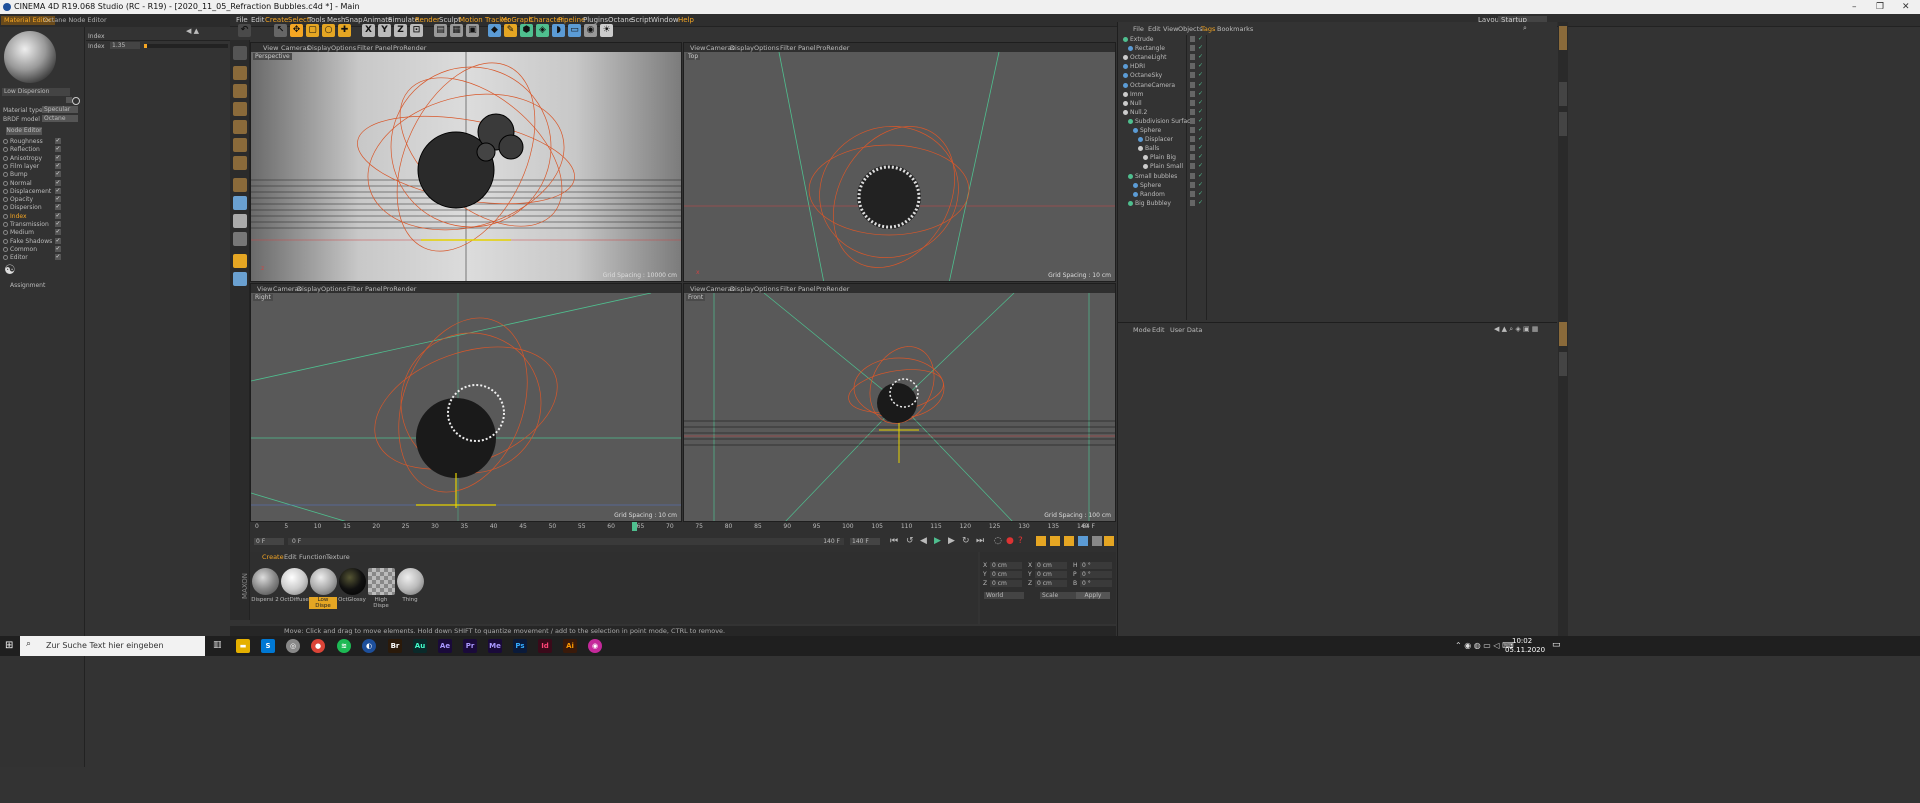 This screenshot has height=803, width=1920. Describe the element at coordinates (766, 48) in the screenshot. I see `vp-menu-options: Options` at that location.